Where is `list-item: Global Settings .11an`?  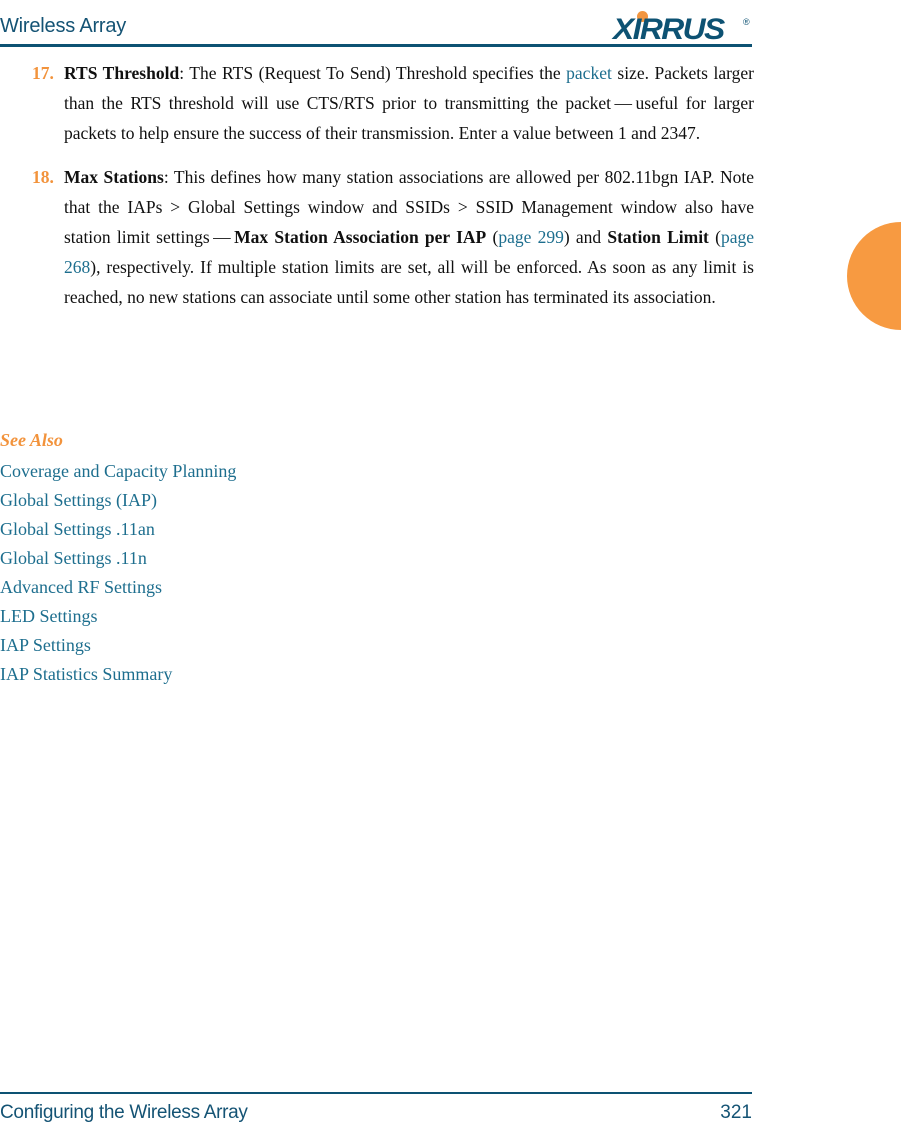
list-item: Global Settings .11an is located at coordinates (300, 529).